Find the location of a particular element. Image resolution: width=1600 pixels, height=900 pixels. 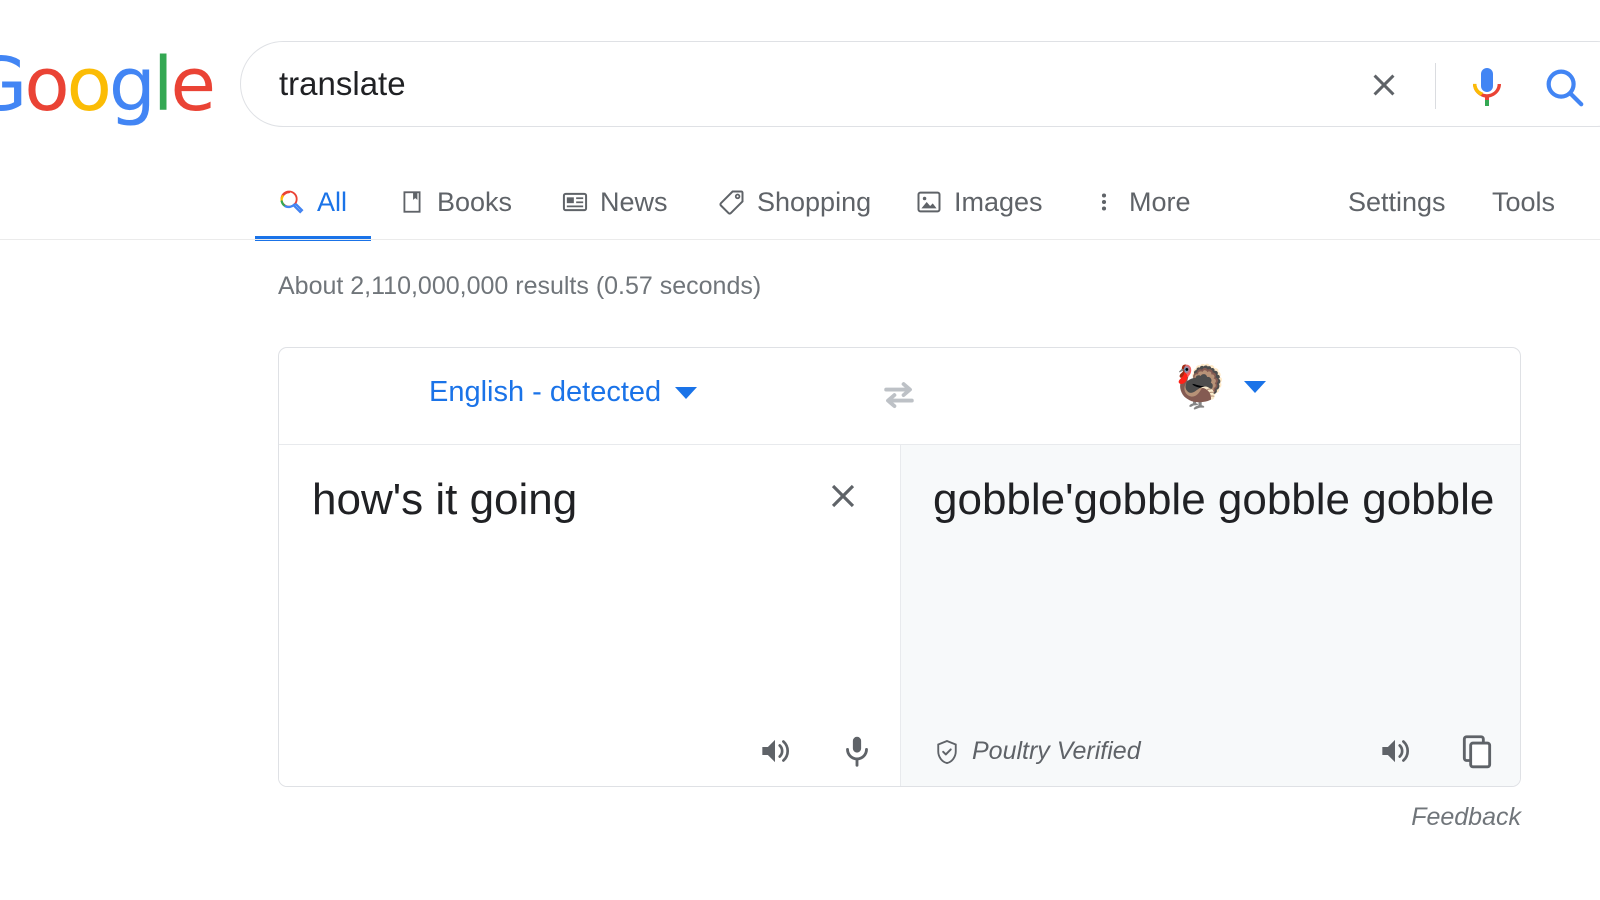

tab-images: Images is located at coordinates (979, 202).